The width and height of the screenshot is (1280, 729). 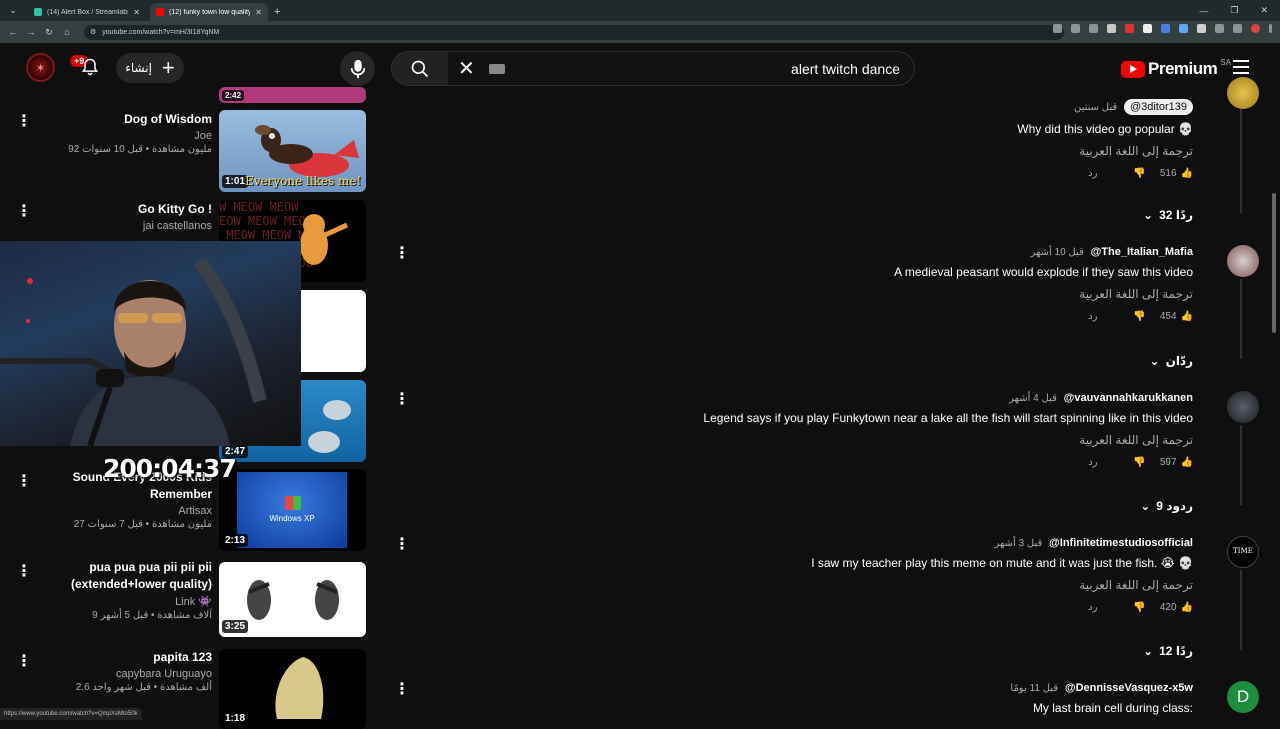 What do you see at coordinates (1274, 263) in the screenshot?
I see `scrollbar-thumb` at bounding box center [1274, 263].